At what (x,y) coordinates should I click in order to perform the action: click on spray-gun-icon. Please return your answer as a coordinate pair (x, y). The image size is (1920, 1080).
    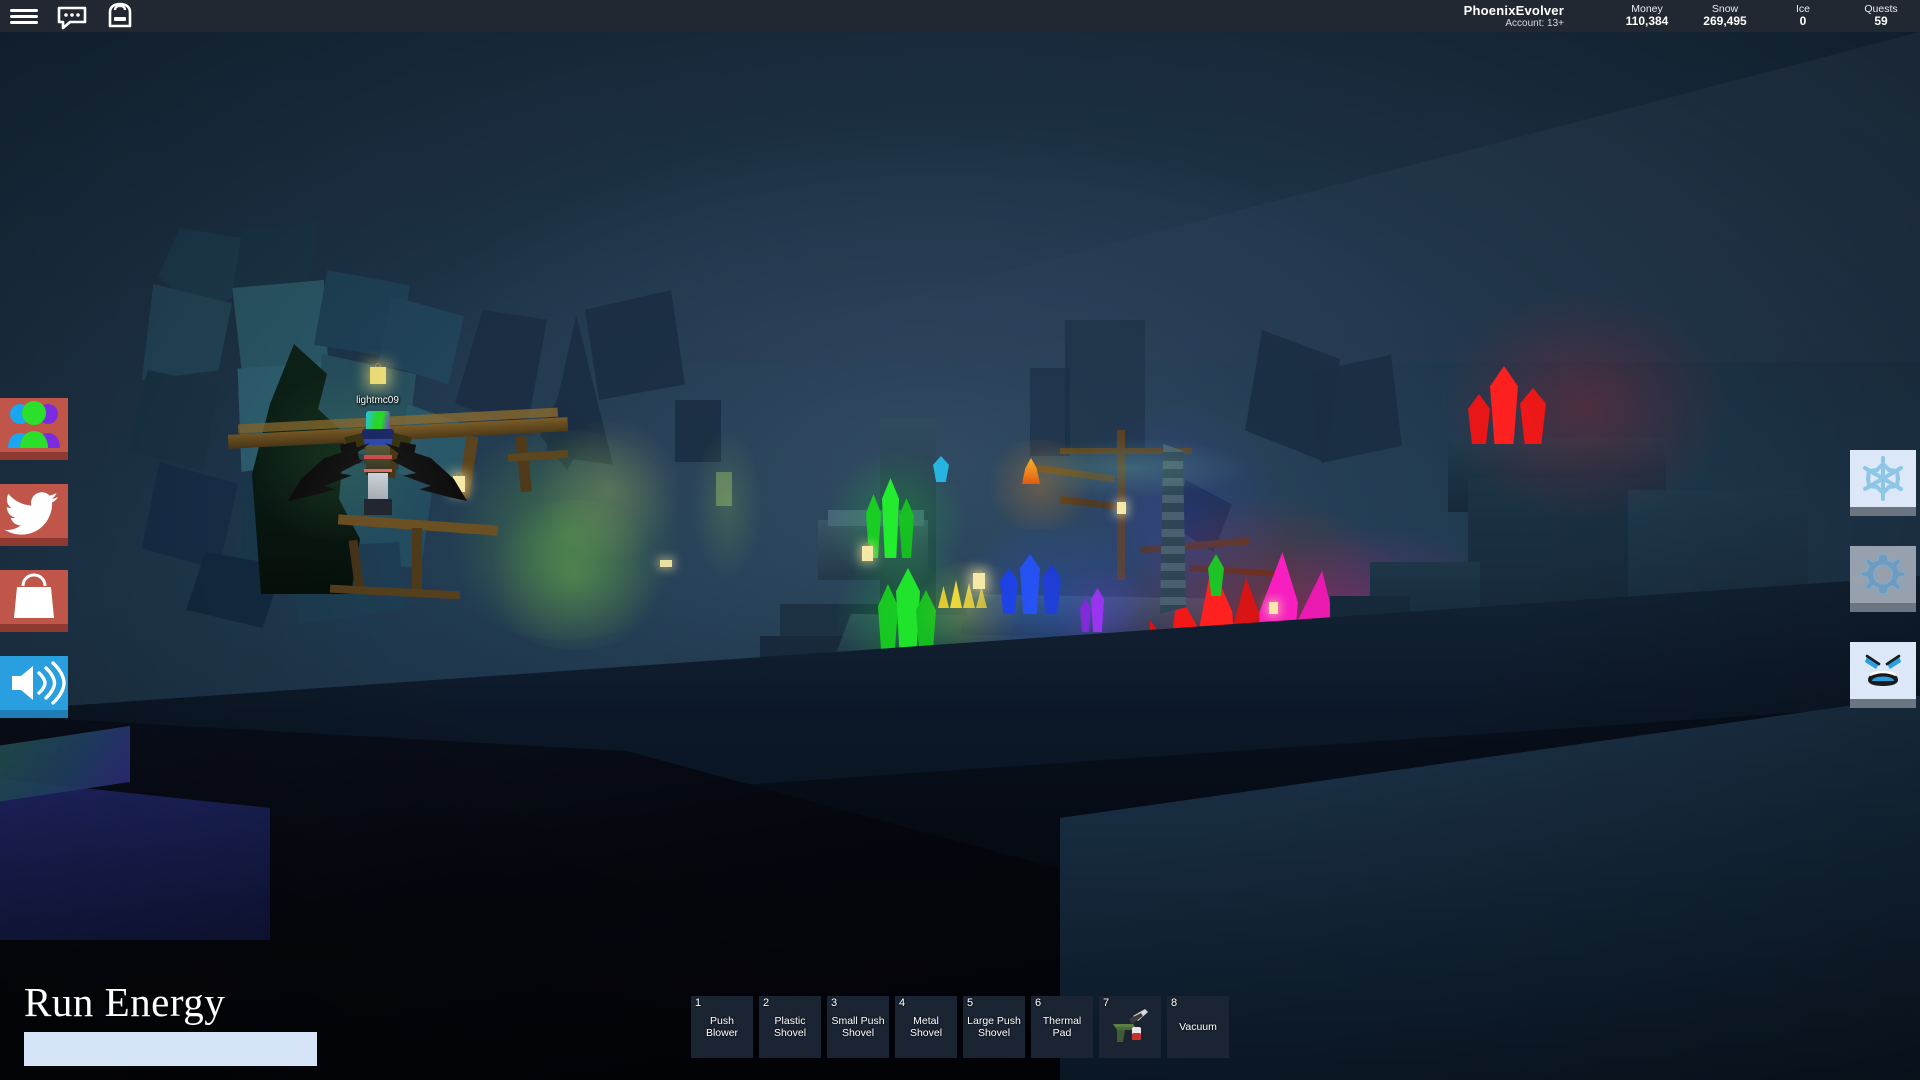
    Looking at the image, I should click on (1130, 1027).